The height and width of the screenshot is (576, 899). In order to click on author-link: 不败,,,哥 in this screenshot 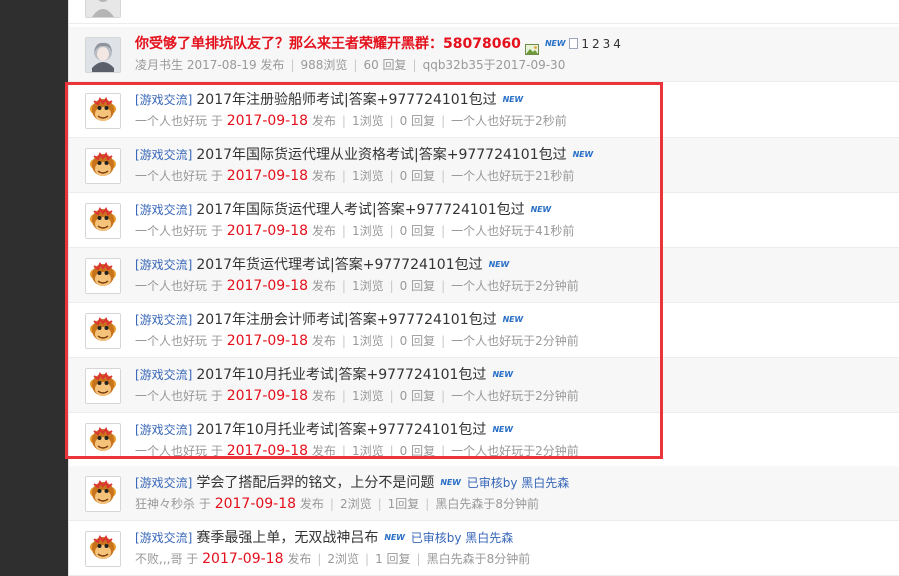, I will do `click(158, 559)`.